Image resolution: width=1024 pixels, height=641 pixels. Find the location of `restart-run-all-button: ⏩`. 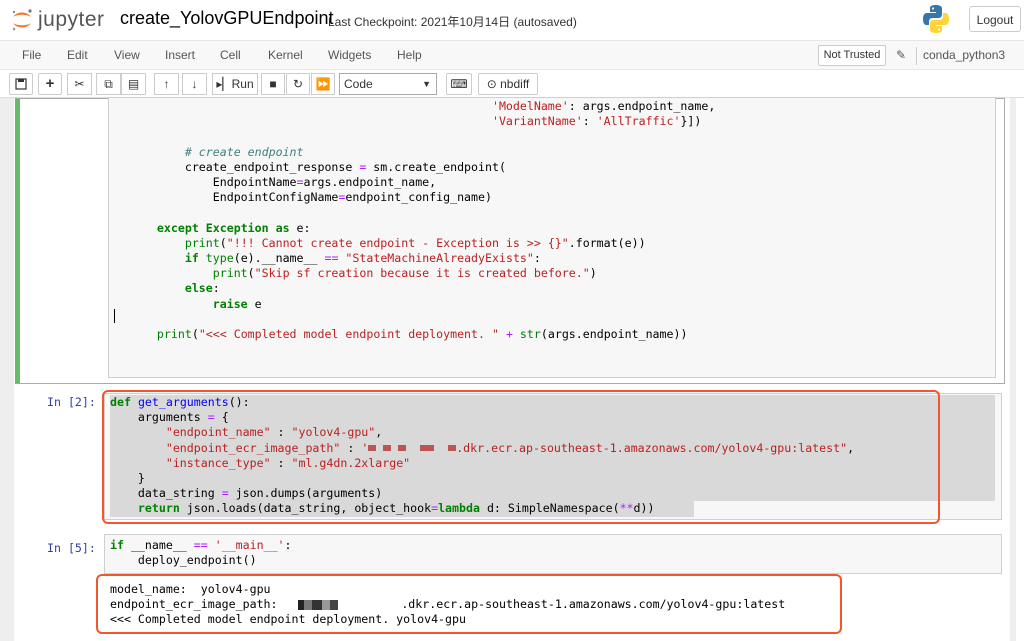

restart-run-all-button: ⏩ is located at coordinates (323, 84).